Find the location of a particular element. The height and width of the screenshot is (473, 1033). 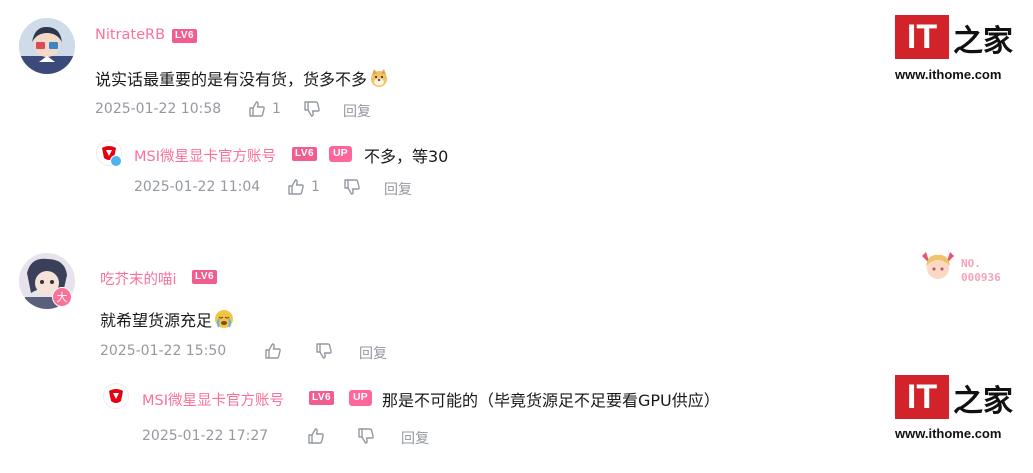

fan-badge-icon is located at coordinates (938, 267).